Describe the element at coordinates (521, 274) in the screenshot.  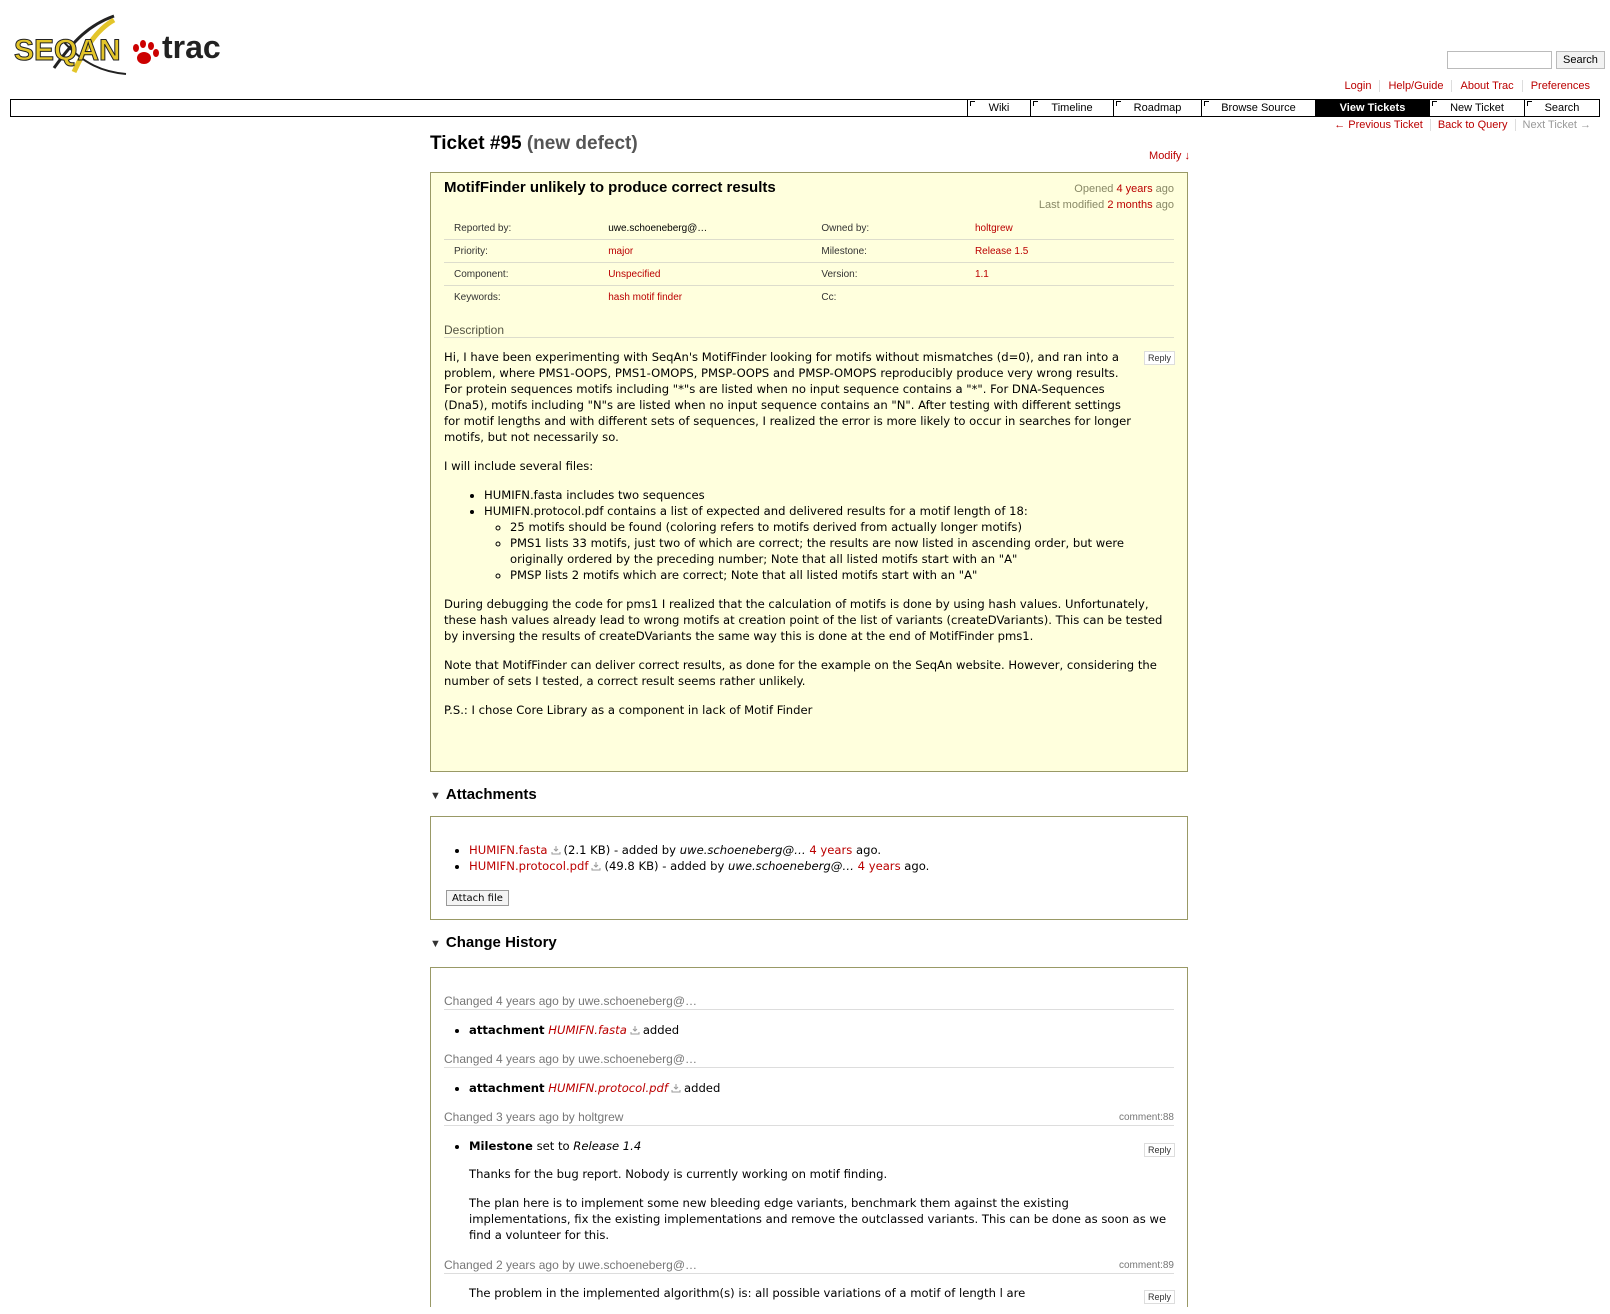
I see `property-label: Component:` at that location.